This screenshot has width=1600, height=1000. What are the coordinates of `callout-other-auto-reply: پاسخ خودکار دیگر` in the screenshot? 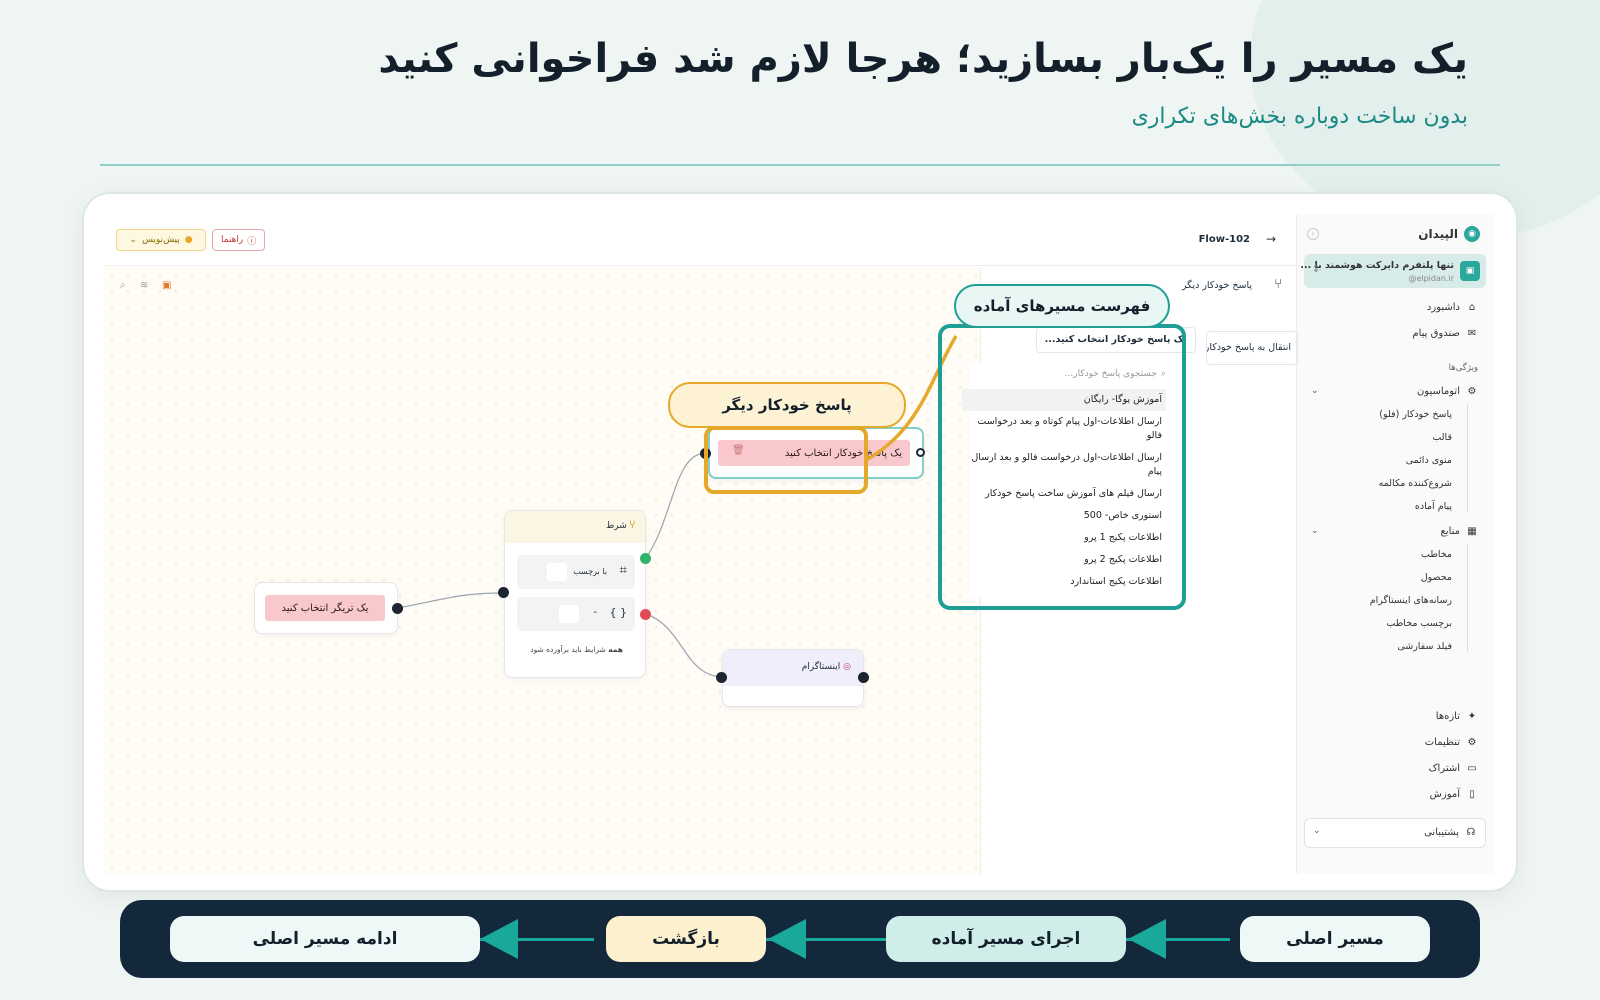 It's located at (787, 405).